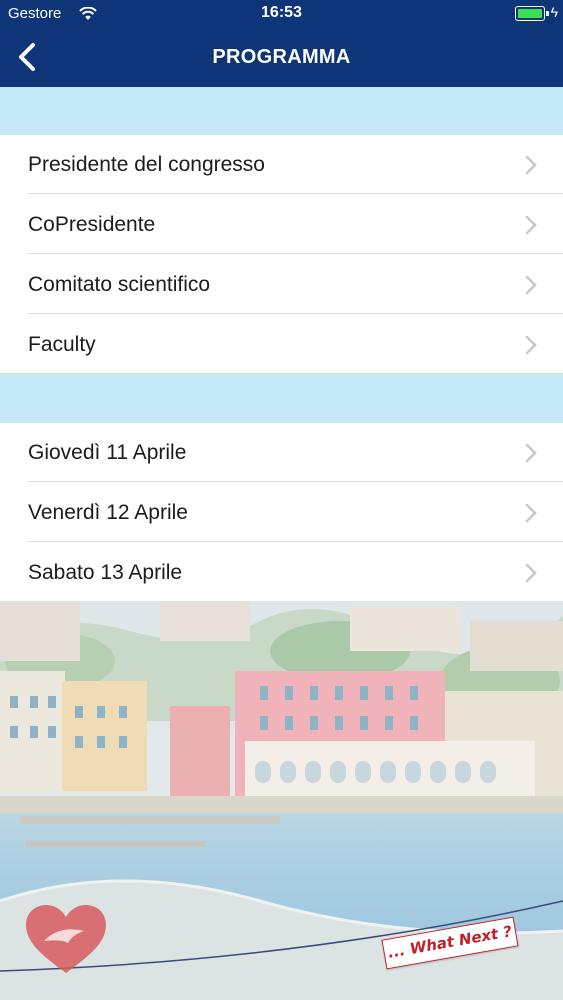 The image size is (563, 1000). What do you see at coordinates (554, 12) in the screenshot?
I see `charging-icon: ϟ` at bounding box center [554, 12].